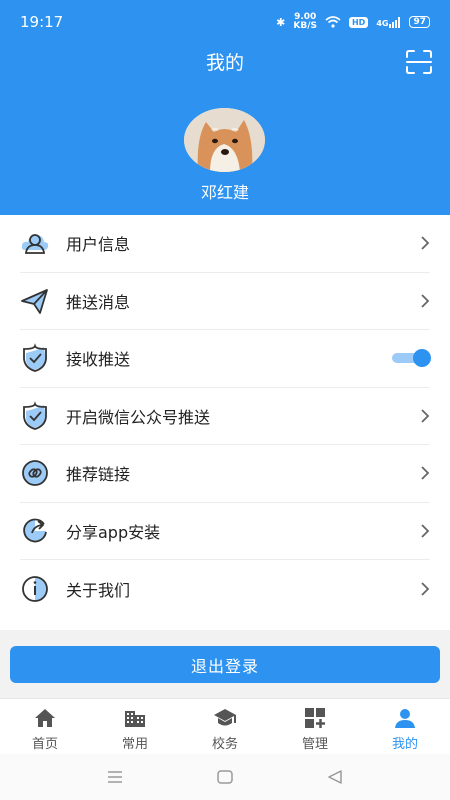 This screenshot has height=800, width=450. I want to click on menu-item-push-messages: 推送消息, so click(225, 301).